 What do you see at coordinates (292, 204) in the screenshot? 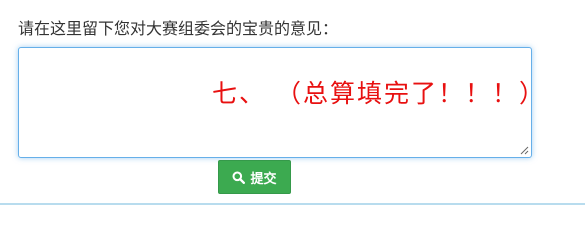
I see `section-divider` at bounding box center [292, 204].